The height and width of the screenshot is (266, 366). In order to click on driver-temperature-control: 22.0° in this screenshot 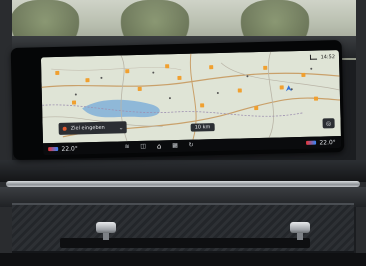, I will do `click(63, 149)`.